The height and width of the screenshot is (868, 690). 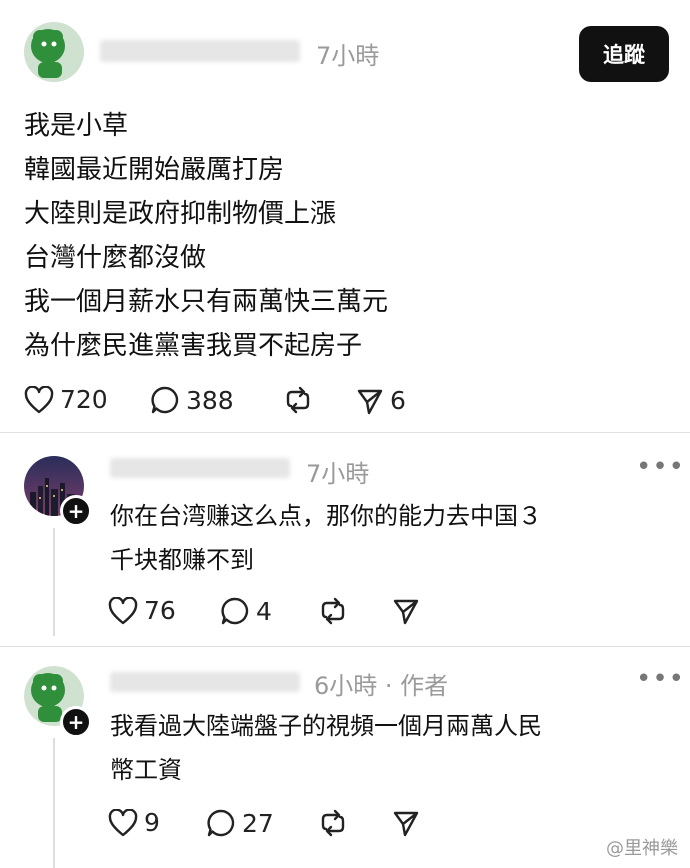 I want to click on post-line-1: 我是小草, so click(x=76, y=126).